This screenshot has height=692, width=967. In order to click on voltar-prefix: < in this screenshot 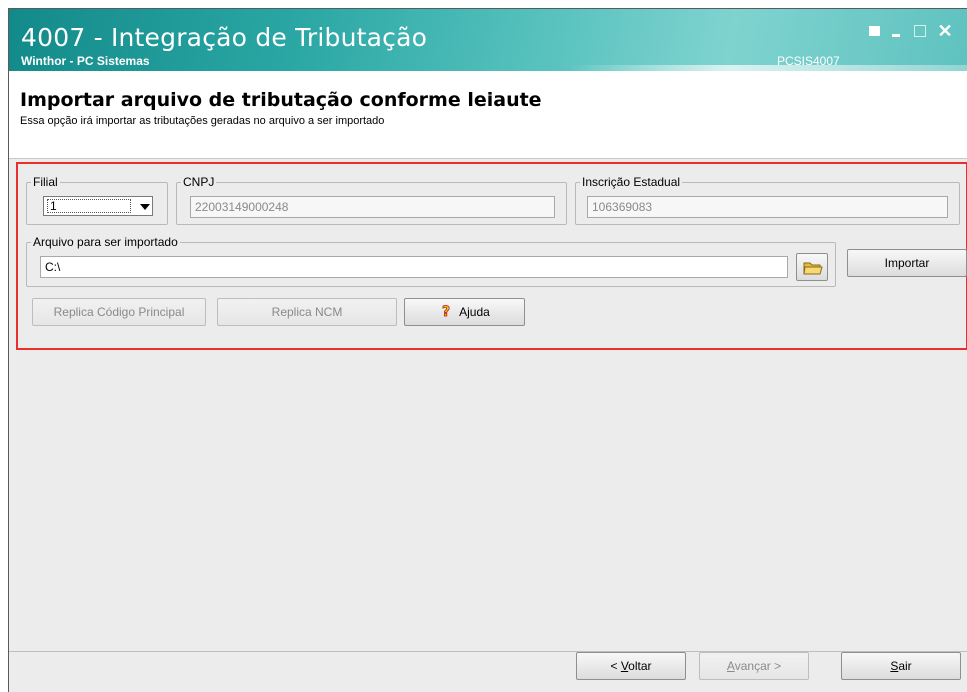, I will do `click(615, 666)`.